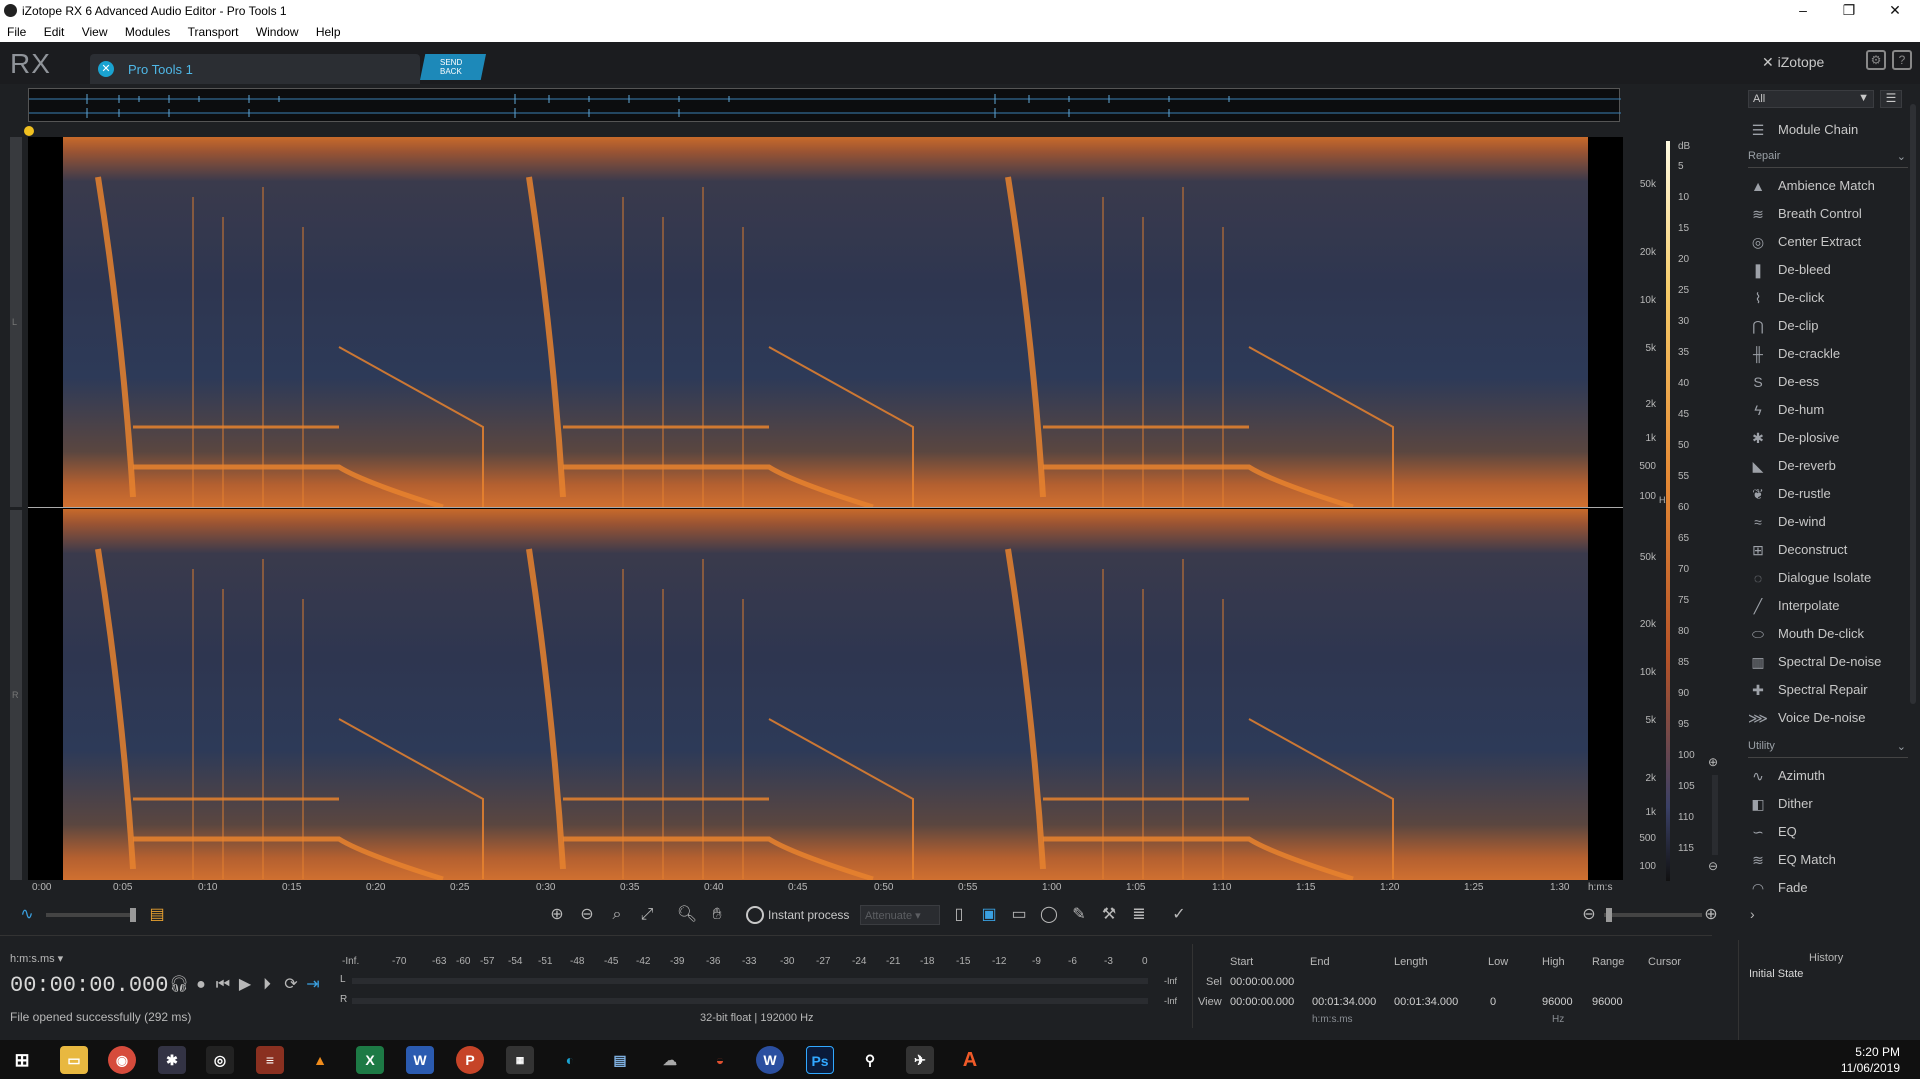  What do you see at coordinates (270, 1060) in the screenshot?
I see `app-icon: ≡` at bounding box center [270, 1060].